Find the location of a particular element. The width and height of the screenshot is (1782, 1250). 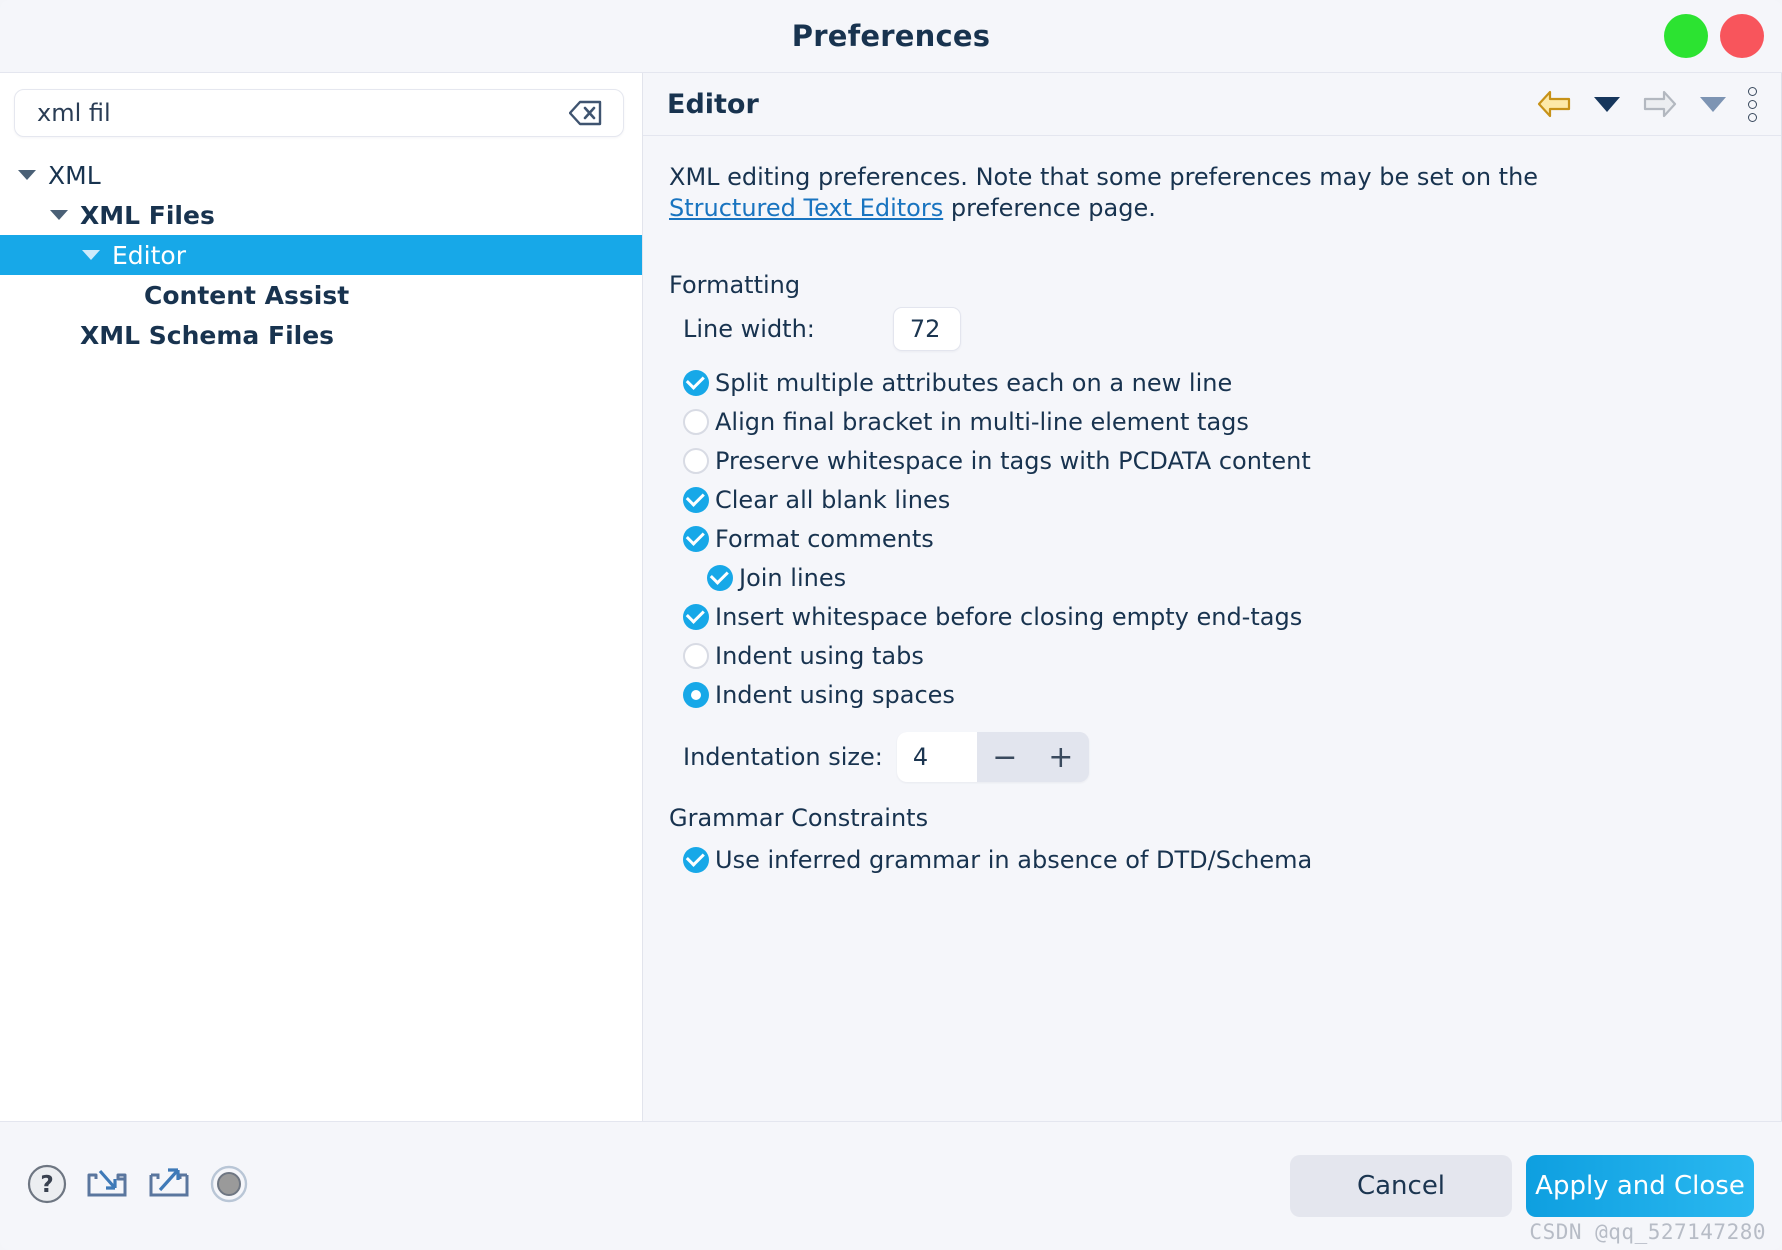

pane-header: Editor is located at coordinates (1212, 104).